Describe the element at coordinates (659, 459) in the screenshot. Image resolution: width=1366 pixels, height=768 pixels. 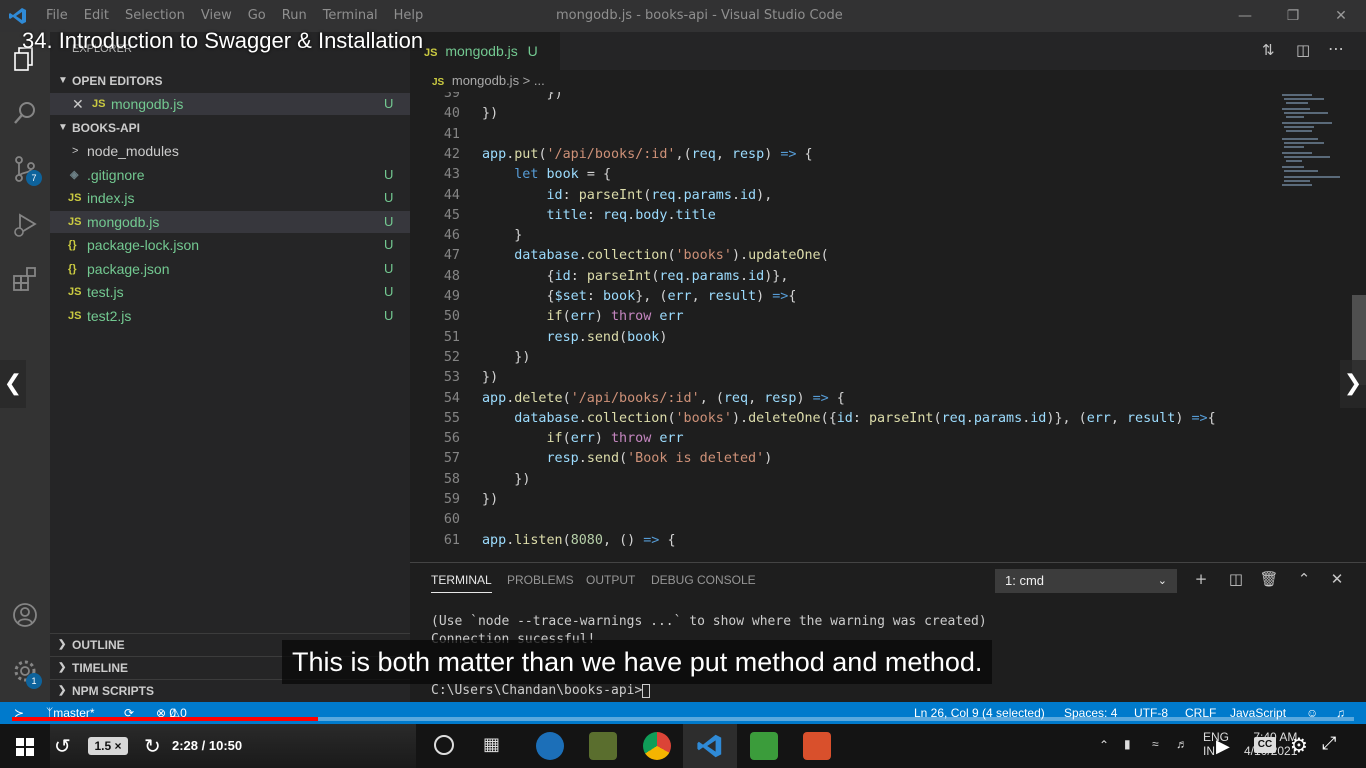
I see `code-line: resp.send('Book is deleted')` at that location.